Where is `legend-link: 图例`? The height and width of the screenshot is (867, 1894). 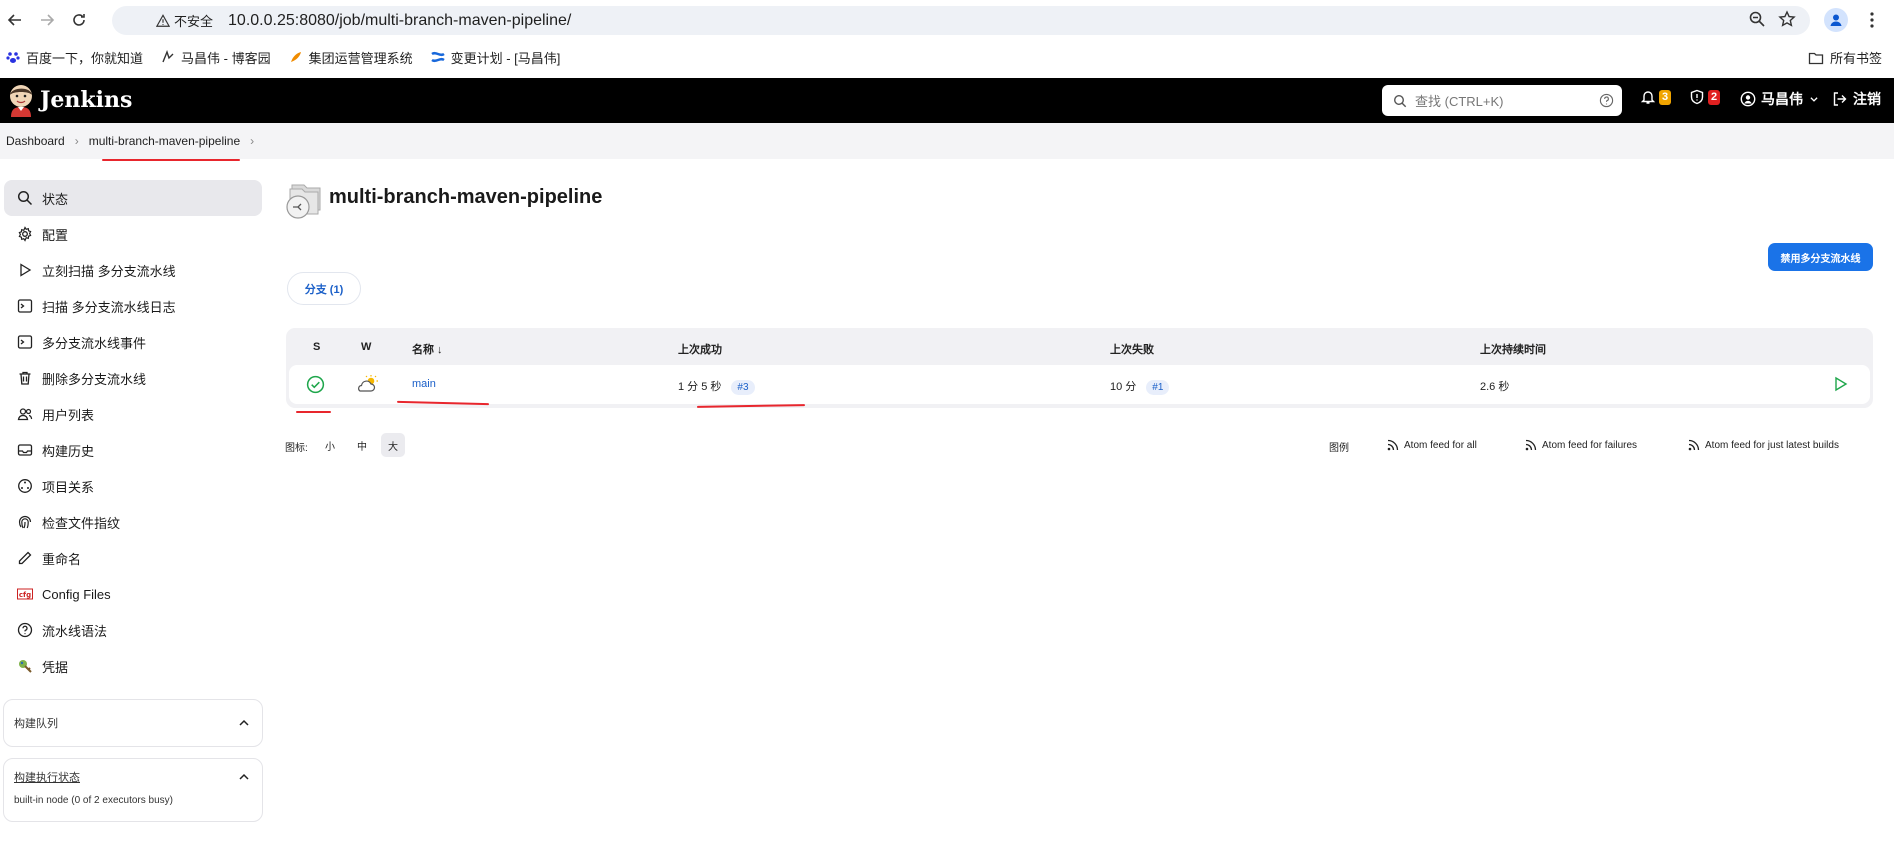
legend-link: 图例 is located at coordinates (1339, 446).